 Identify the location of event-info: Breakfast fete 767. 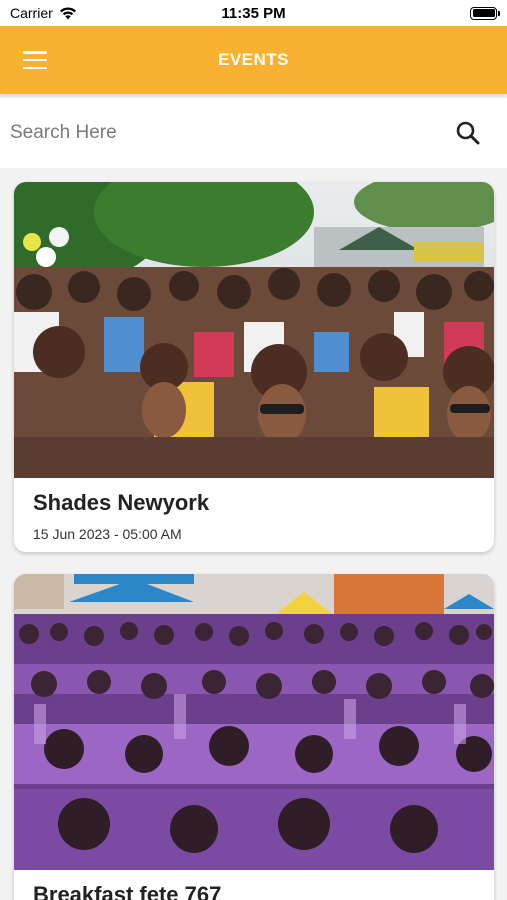
(254, 885).